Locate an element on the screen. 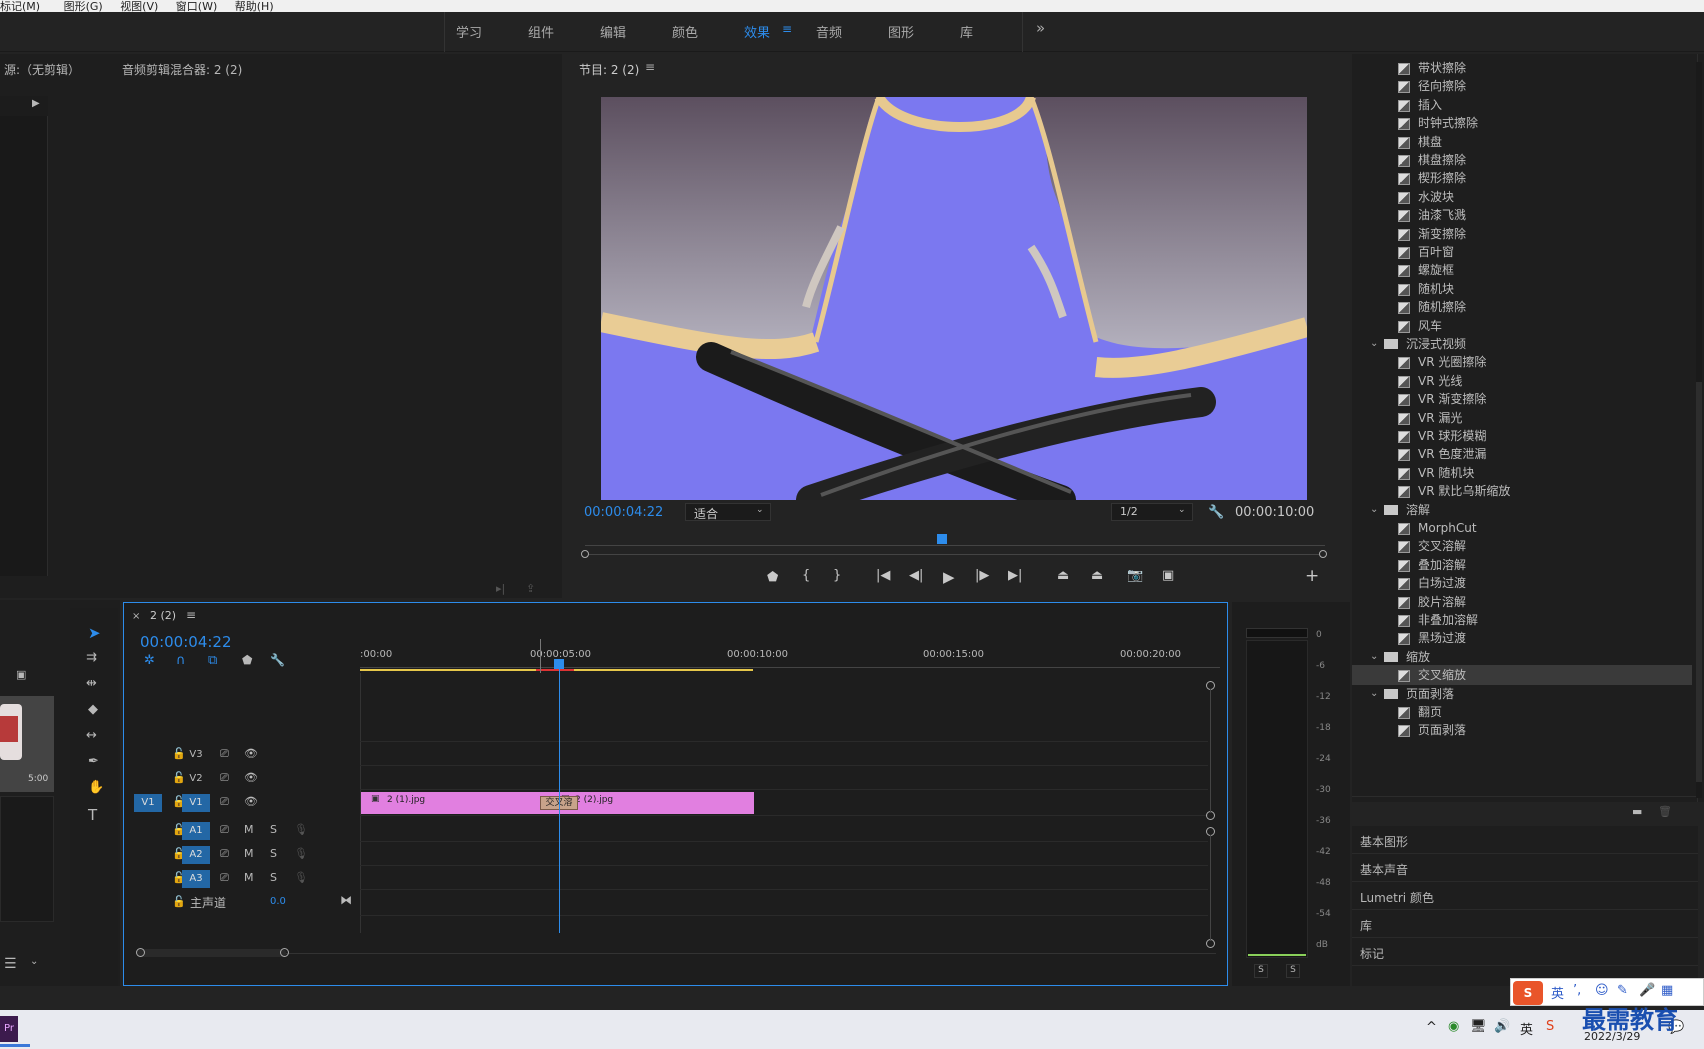  list-view-icon: ☰ is located at coordinates (10, 964).